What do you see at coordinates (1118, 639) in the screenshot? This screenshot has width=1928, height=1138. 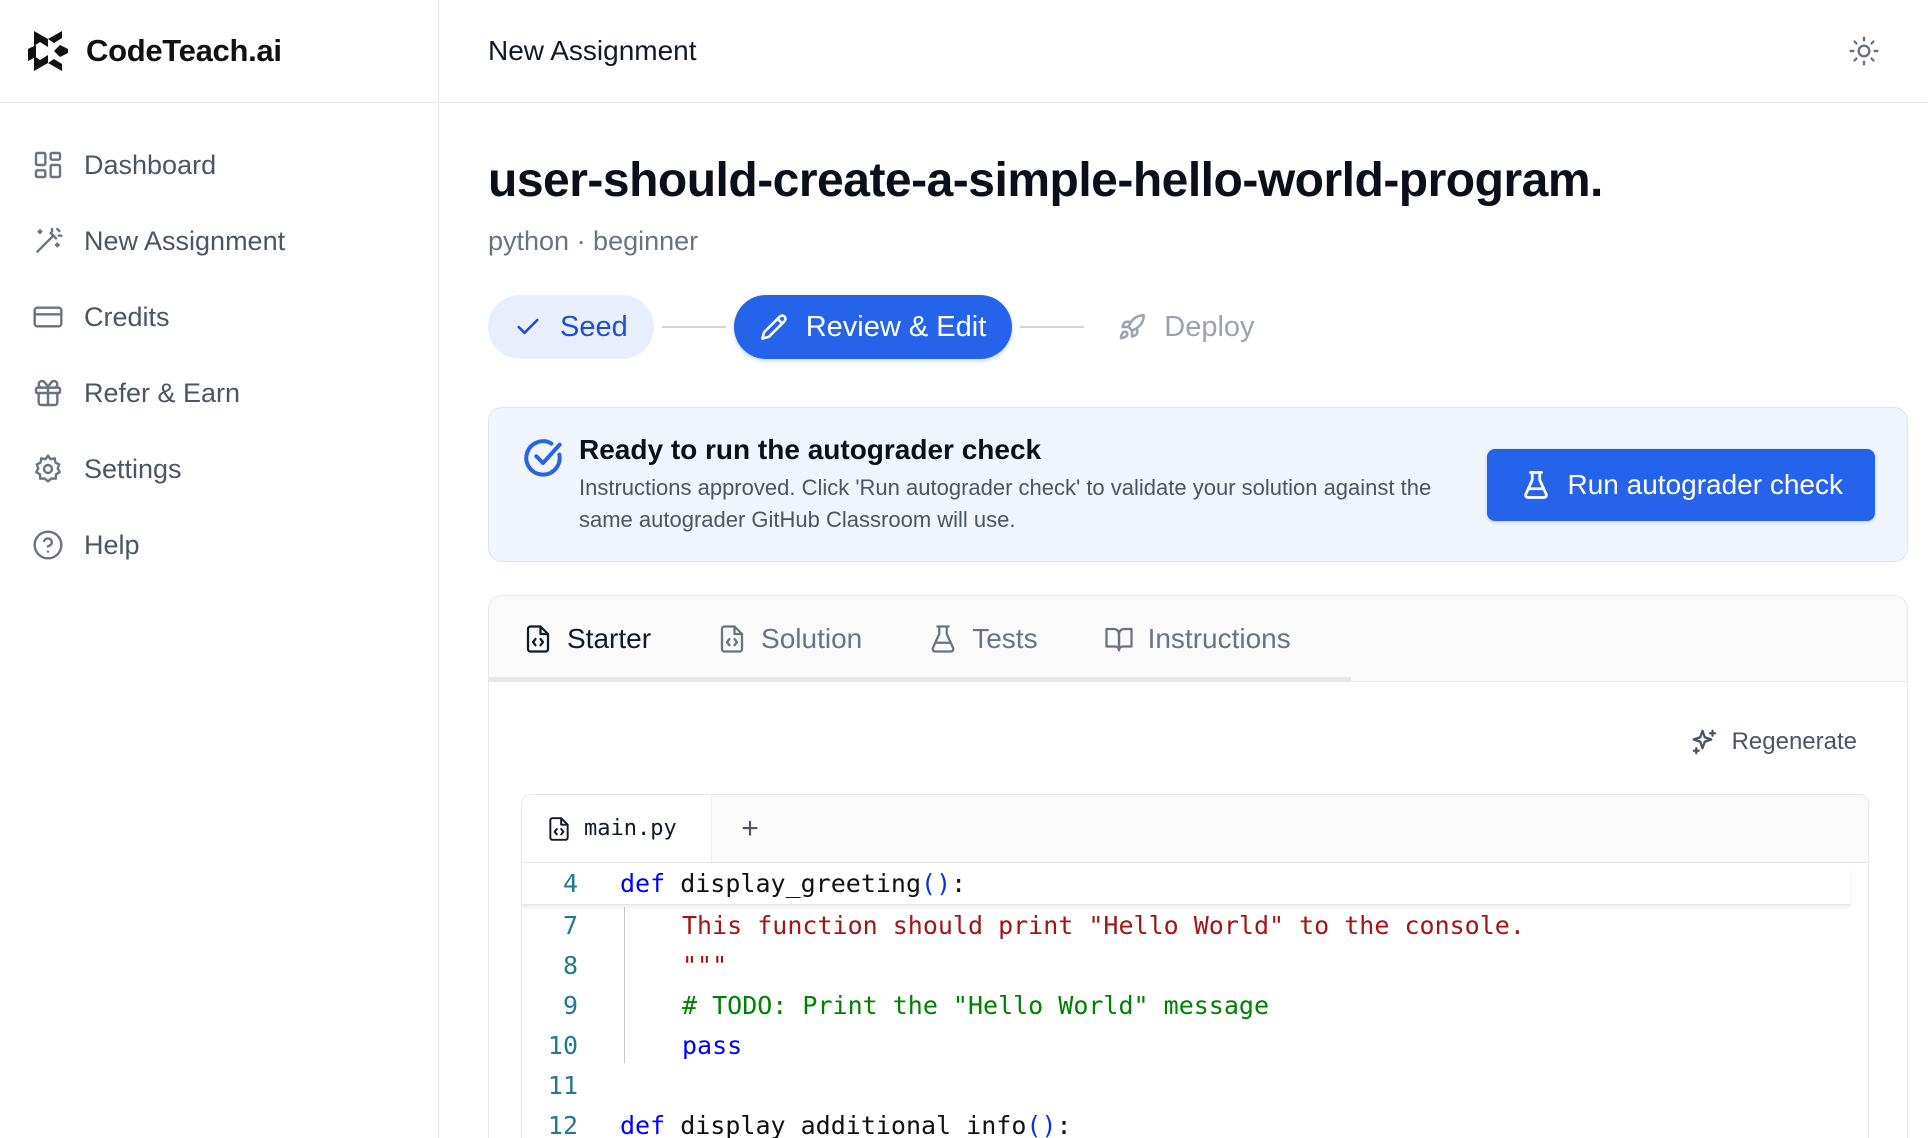 I see `book-open-icon` at bounding box center [1118, 639].